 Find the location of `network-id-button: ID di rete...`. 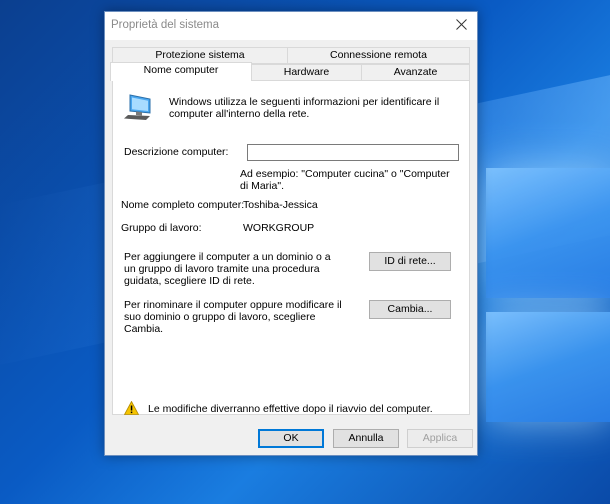

network-id-button: ID di rete... is located at coordinates (410, 261).